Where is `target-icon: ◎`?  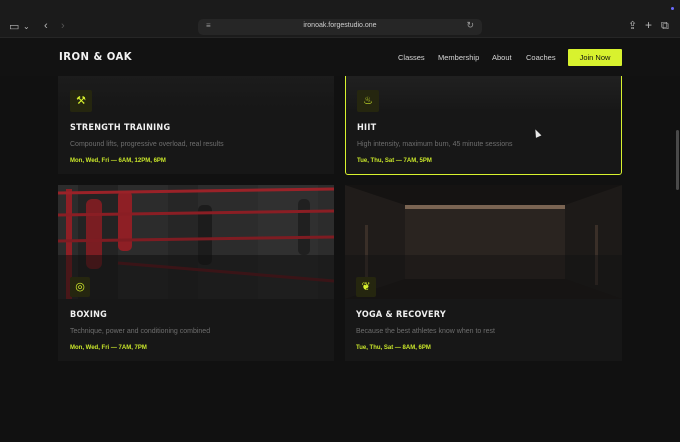 target-icon: ◎ is located at coordinates (80, 287).